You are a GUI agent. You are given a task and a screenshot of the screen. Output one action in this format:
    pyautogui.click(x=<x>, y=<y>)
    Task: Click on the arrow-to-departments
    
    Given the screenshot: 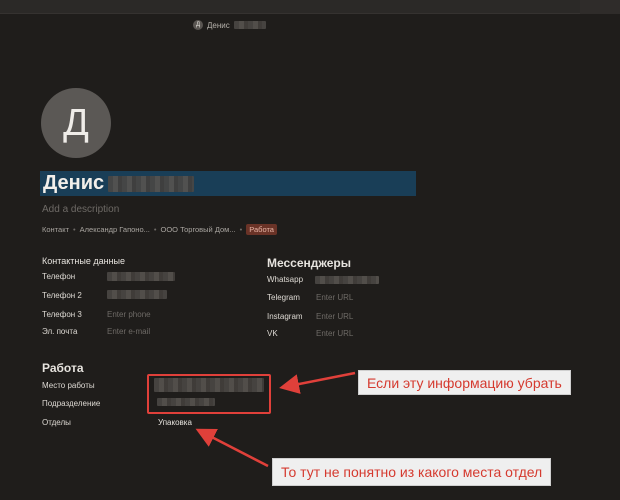 What is the action you would take?
    pyautogui.click(x=232, y=448)
    